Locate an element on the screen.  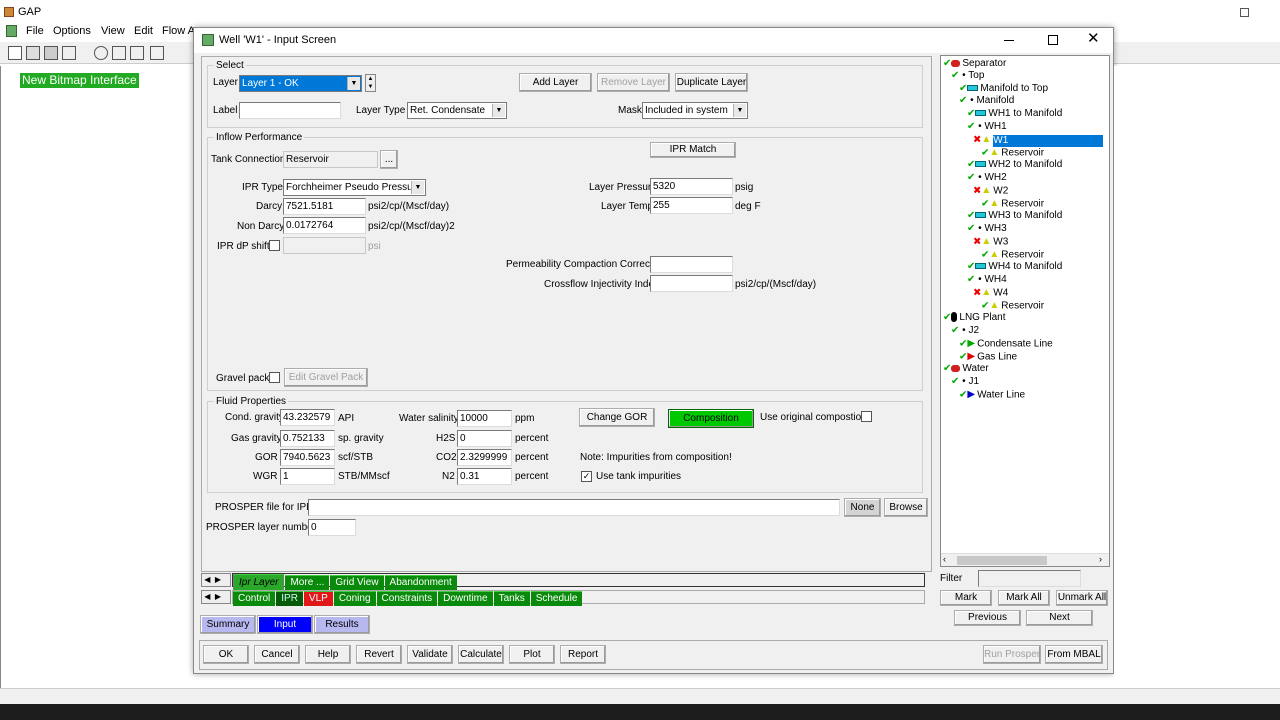
open-icon is located at coordinates (33, 53).